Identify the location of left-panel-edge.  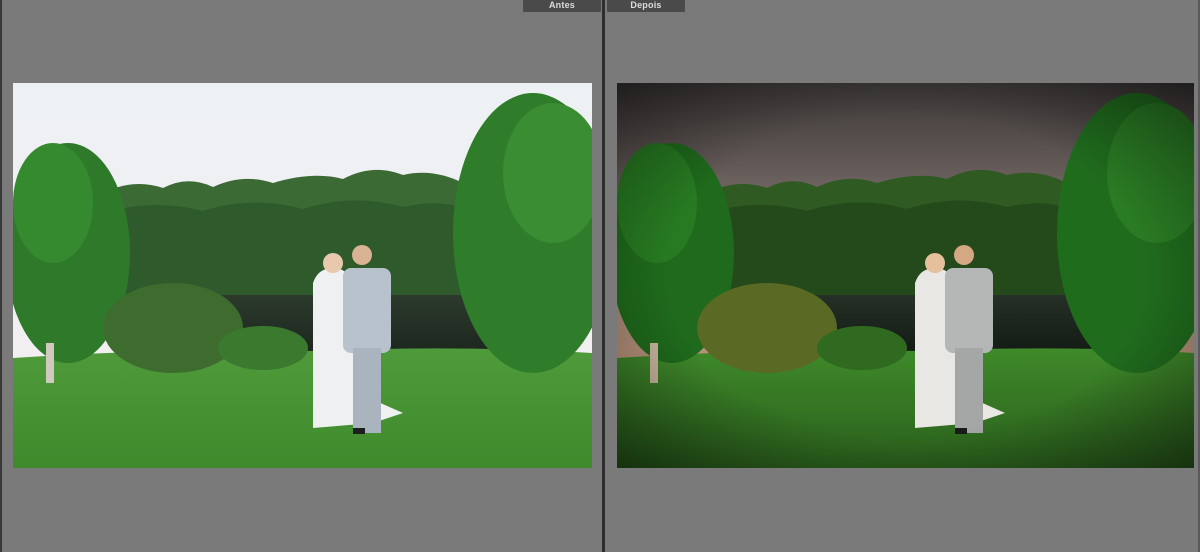
(1, 276).